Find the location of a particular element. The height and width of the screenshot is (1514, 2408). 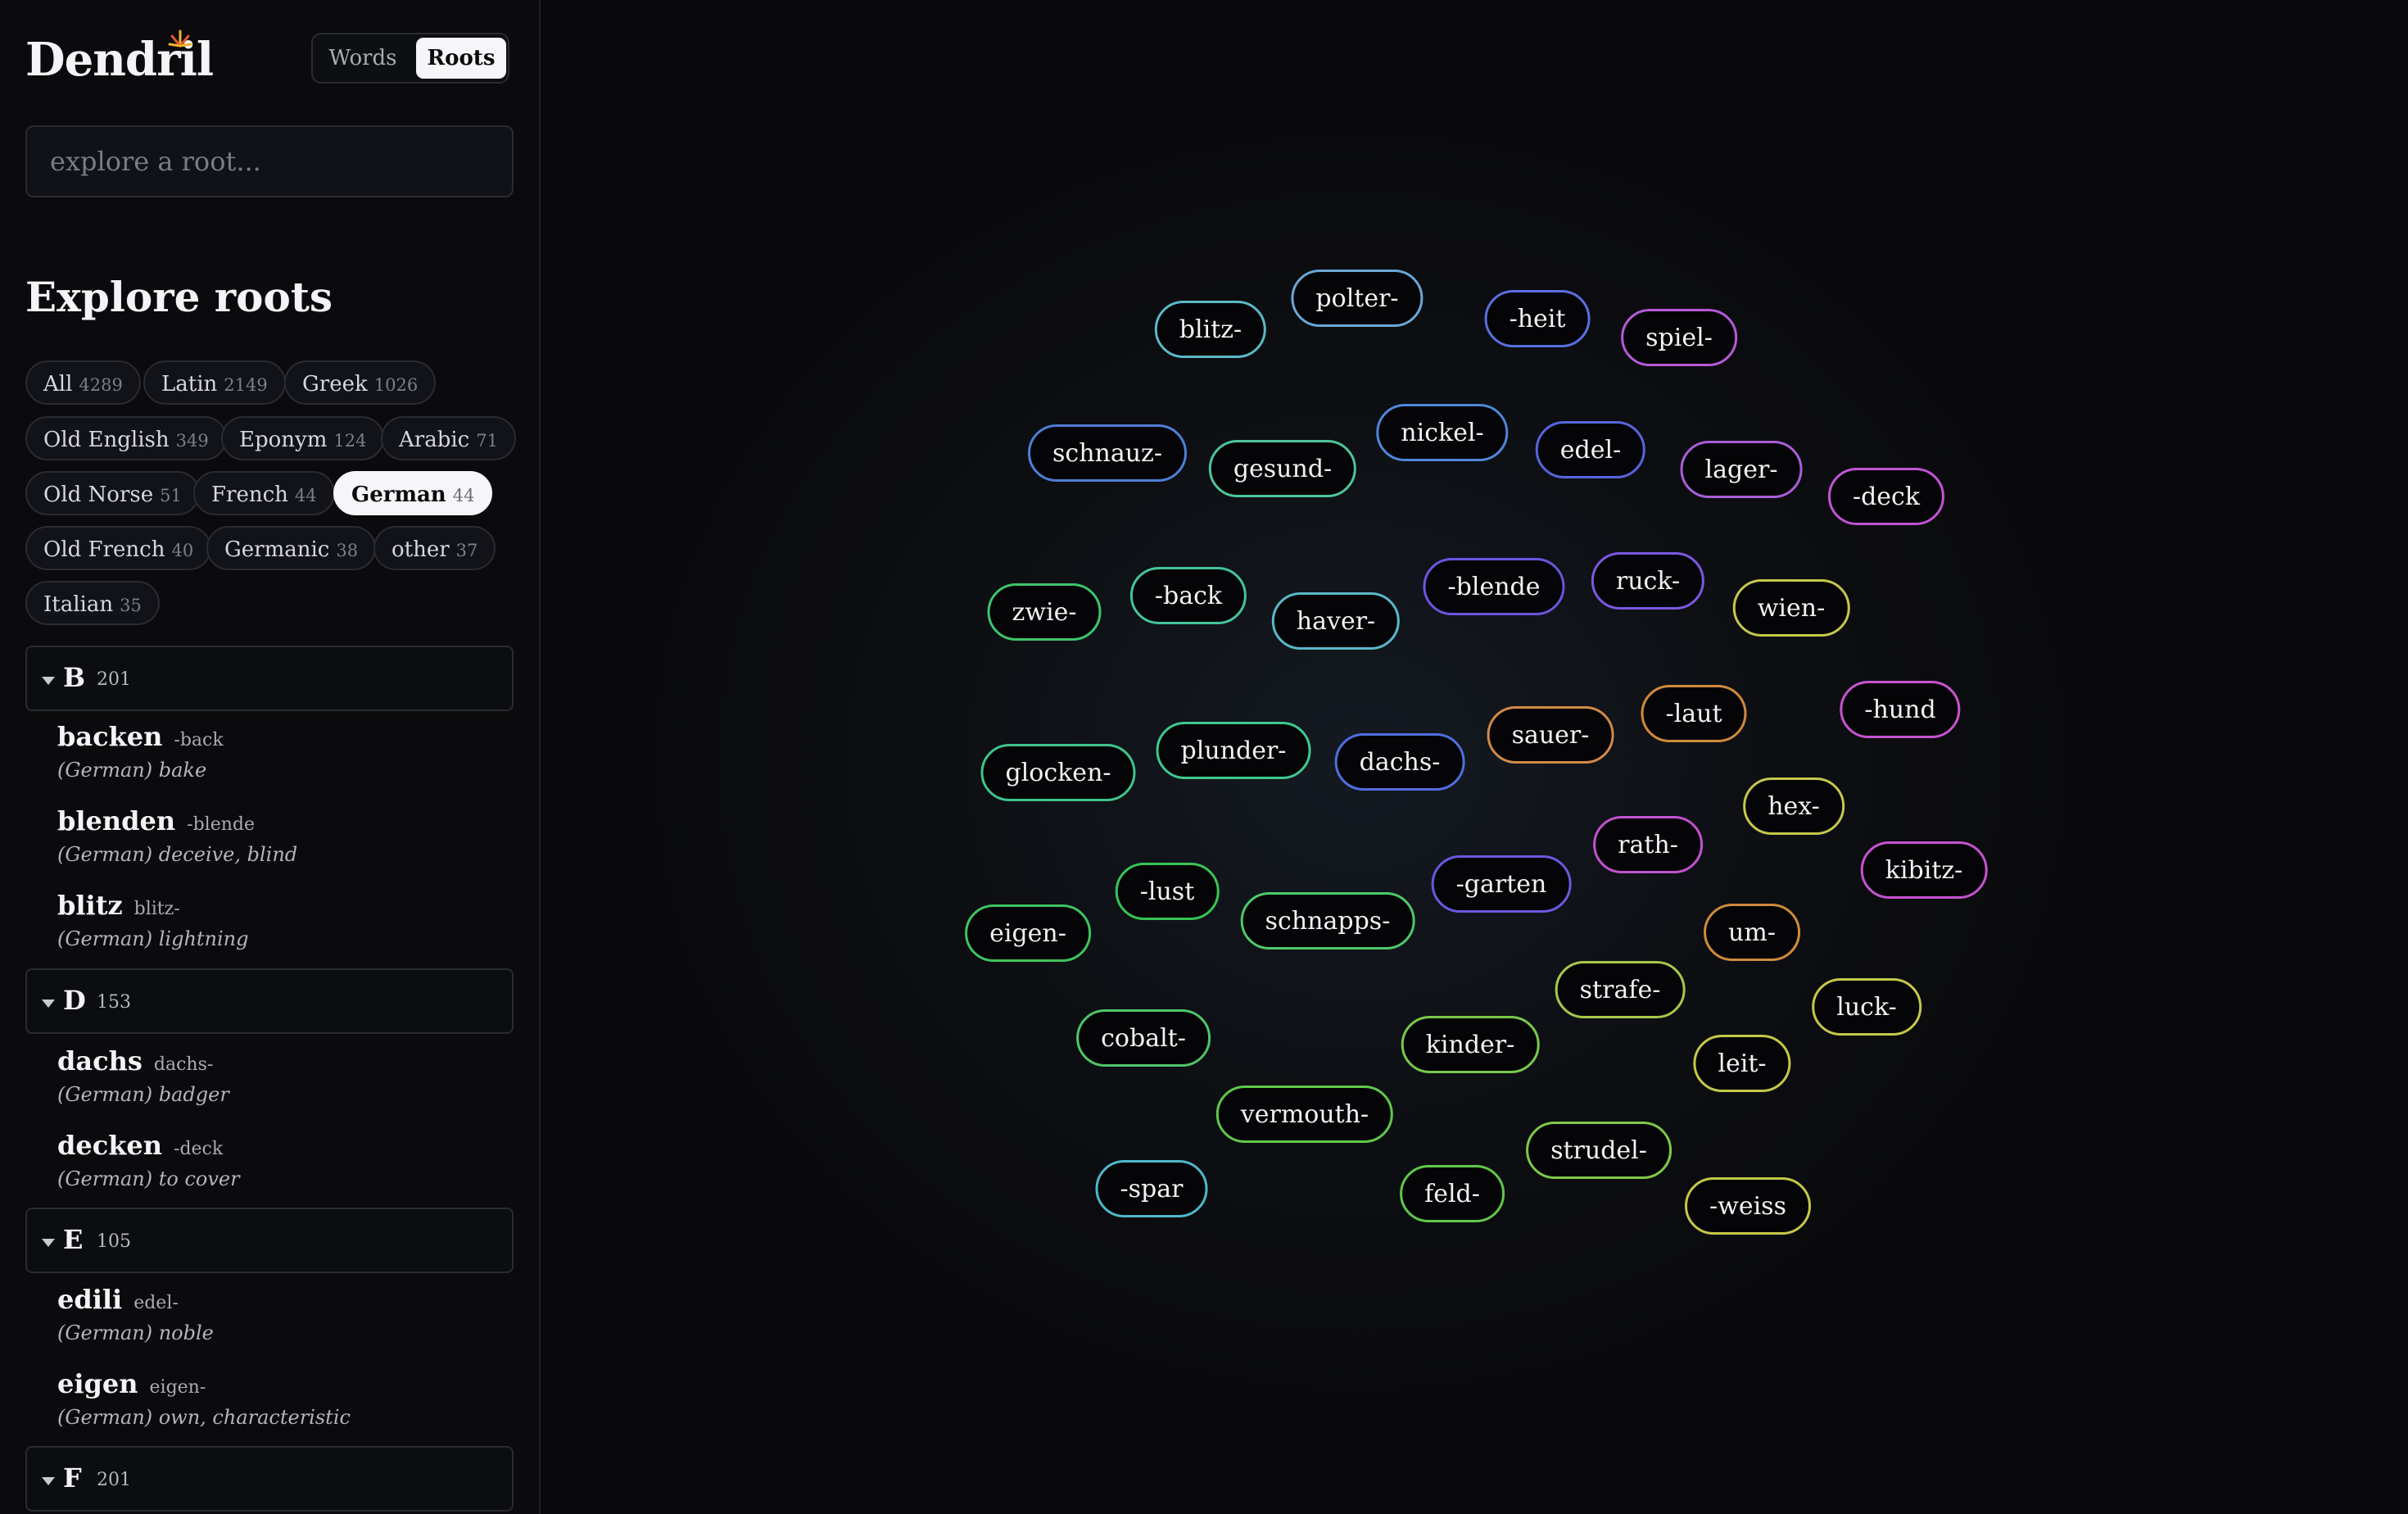

filter-chip-all: All 4289 is located at coordinates (83, 382).